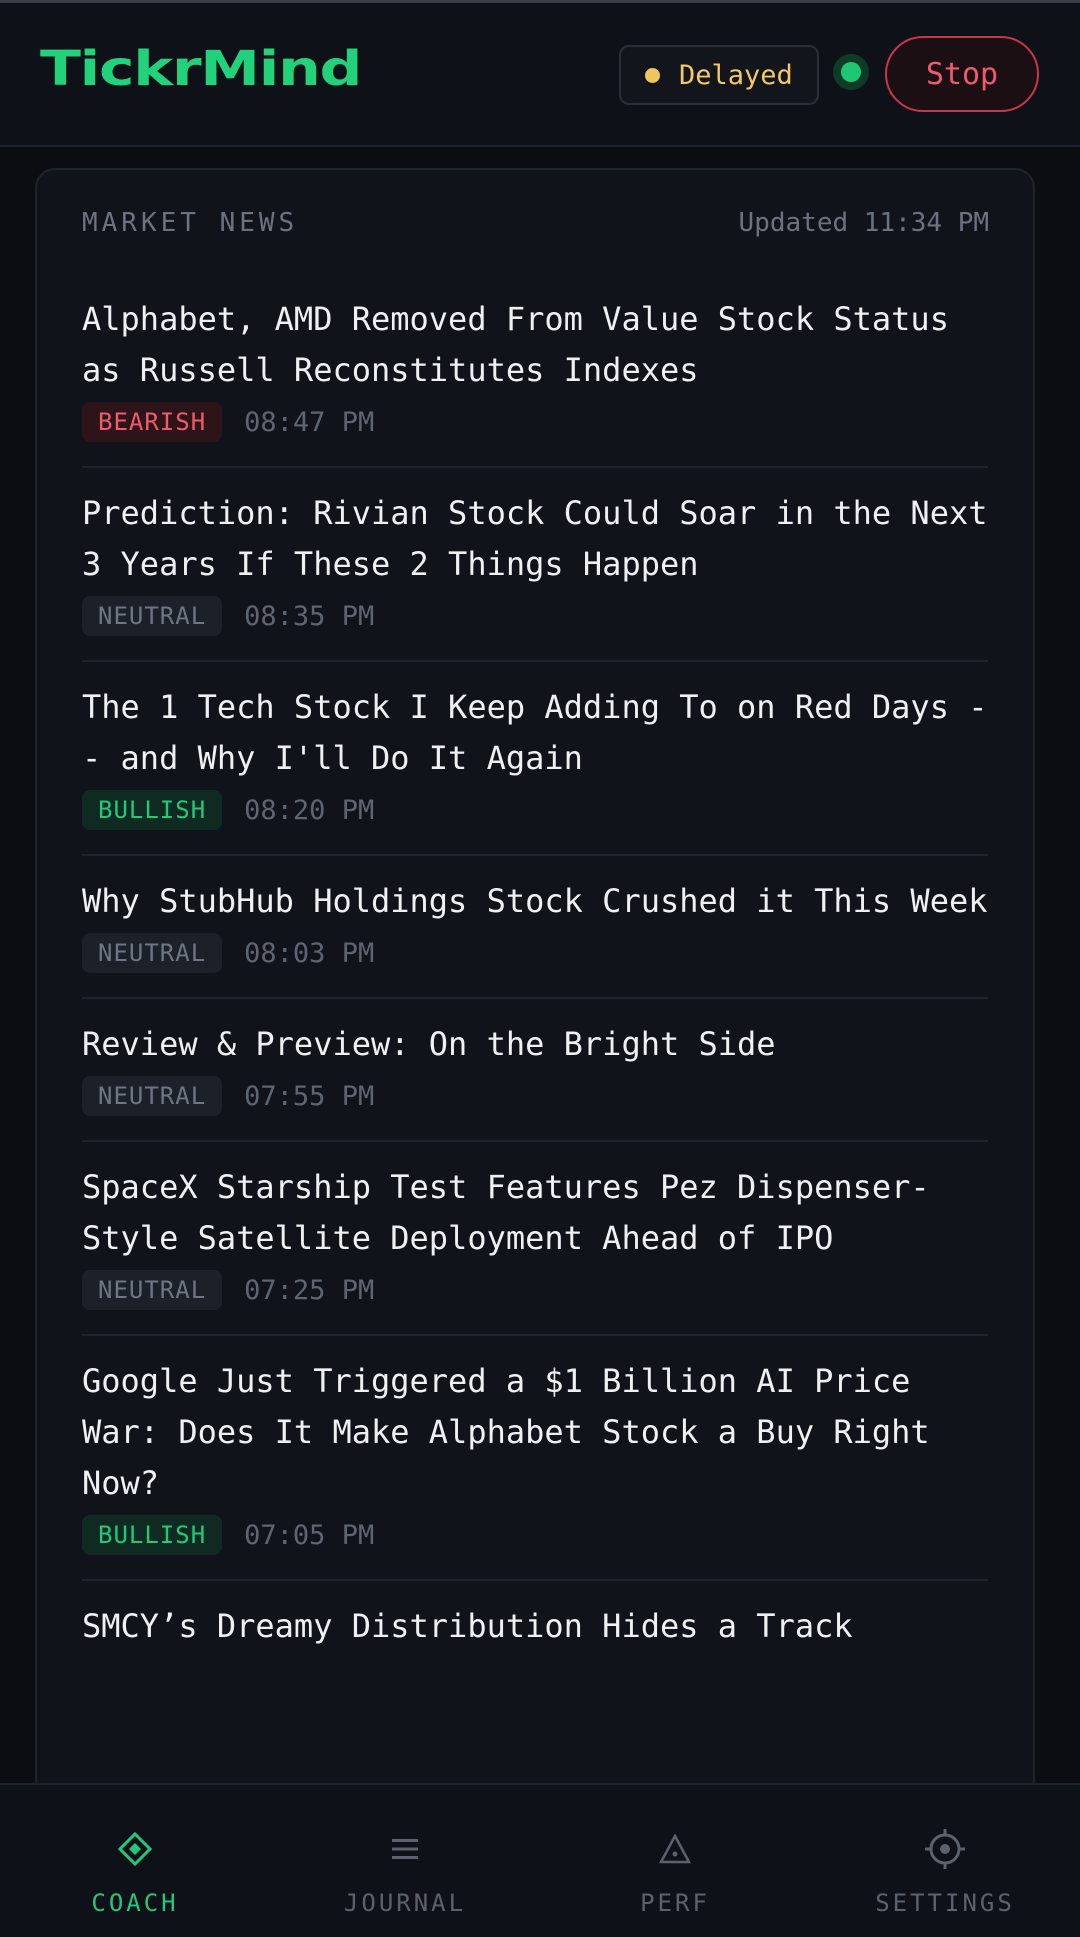 The height and width of the screenshot is (1937, 1080). Describe the element at coordinates (135, 1903) in the screenshot. I see `nav-label: COACH` at that location.